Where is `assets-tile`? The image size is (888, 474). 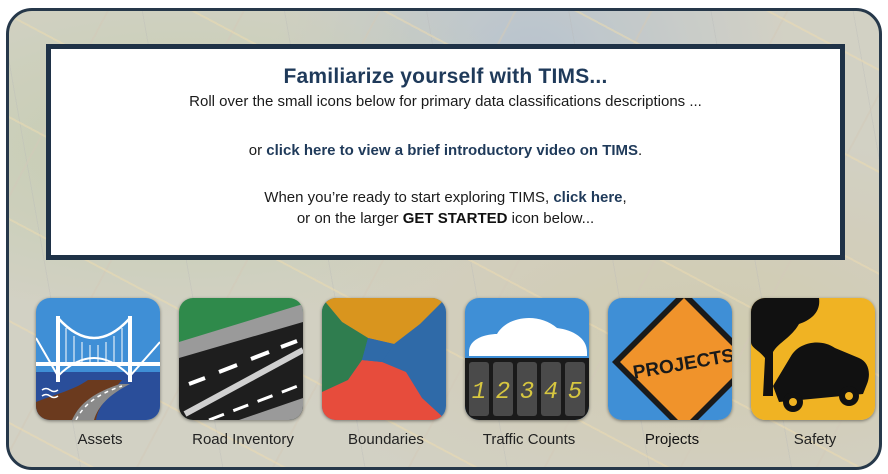
assets-tile is located at coordinates (98, 359).